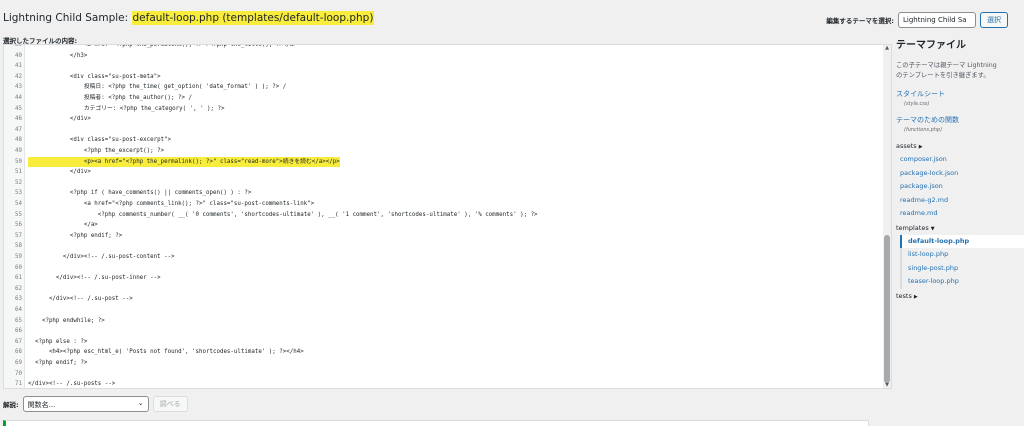  I want to click on folder-tests: tests ▶, so click(960, 297).